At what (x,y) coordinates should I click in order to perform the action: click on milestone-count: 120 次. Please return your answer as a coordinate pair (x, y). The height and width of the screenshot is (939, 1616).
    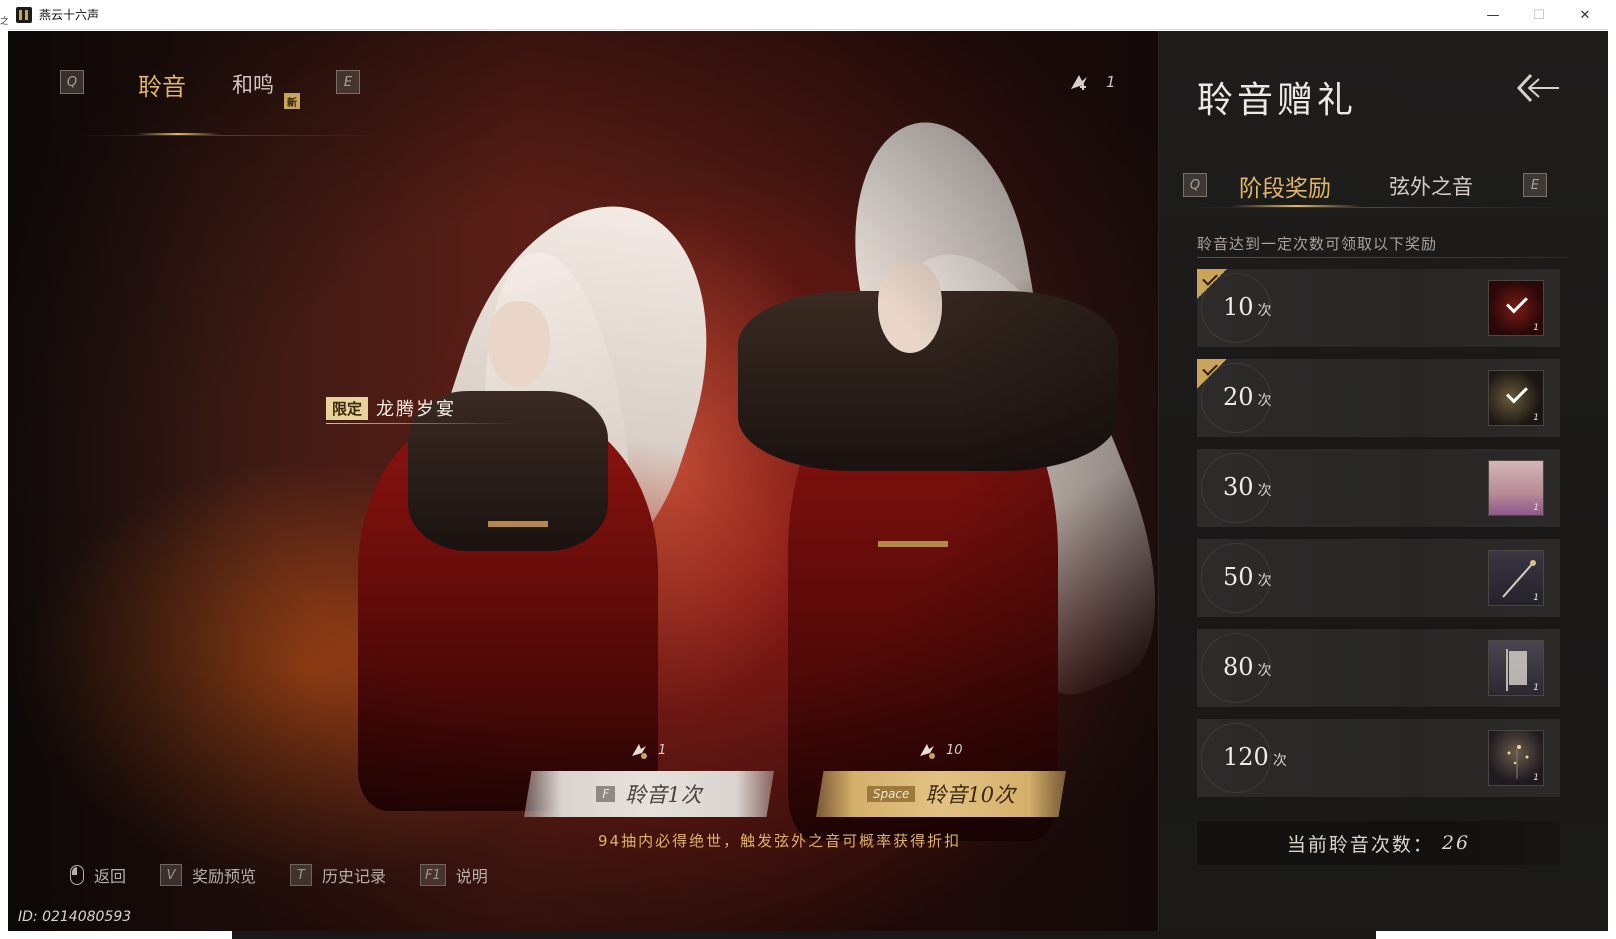
    Looking at the image, I should click on (1255, 757).